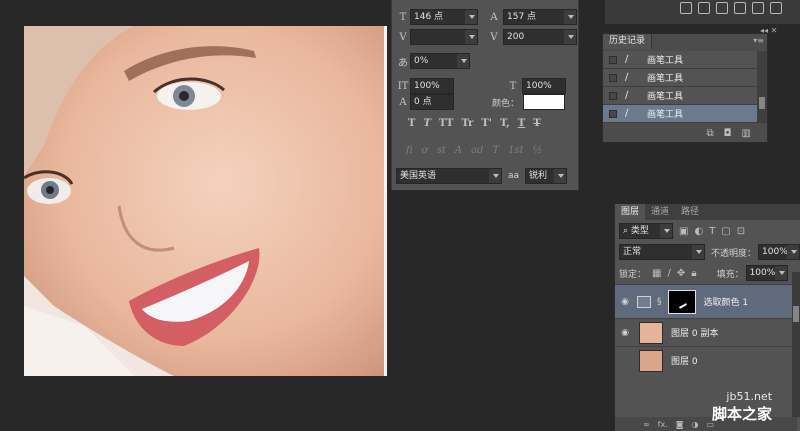 This screenshot has height=431, width=800. What do you see at coordinates (766, 273) in the screenshot?
I see `fill-field: 100%` at bounding box center [766, 273].